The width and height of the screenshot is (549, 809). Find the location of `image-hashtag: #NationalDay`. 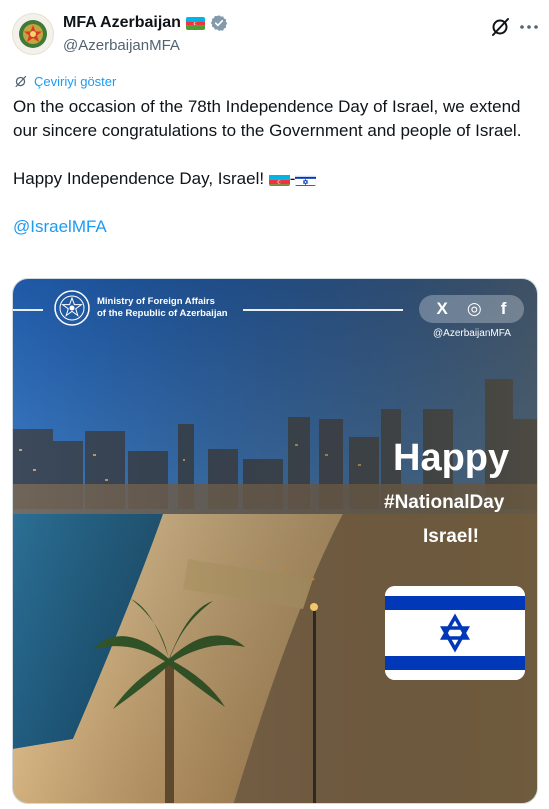

image-hashtag: #NationalDay is located at coordinates (444, 502).